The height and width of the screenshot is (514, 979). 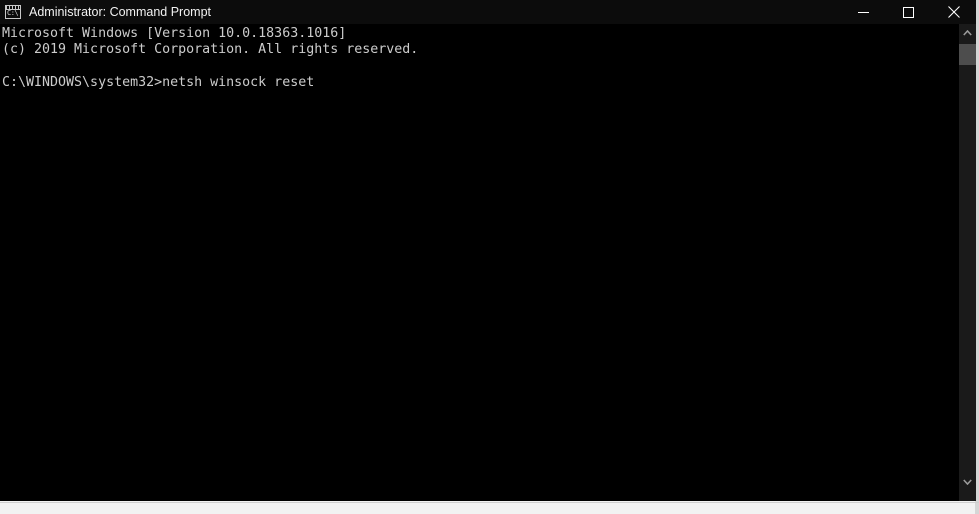 I want to click on maximize-button, so click(x=908, y=12).